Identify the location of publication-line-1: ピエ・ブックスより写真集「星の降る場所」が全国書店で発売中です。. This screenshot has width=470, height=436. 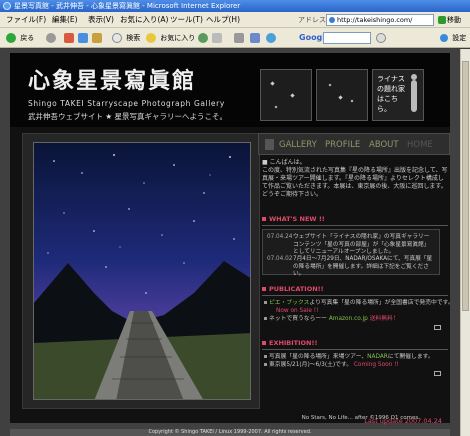
(359, 303).